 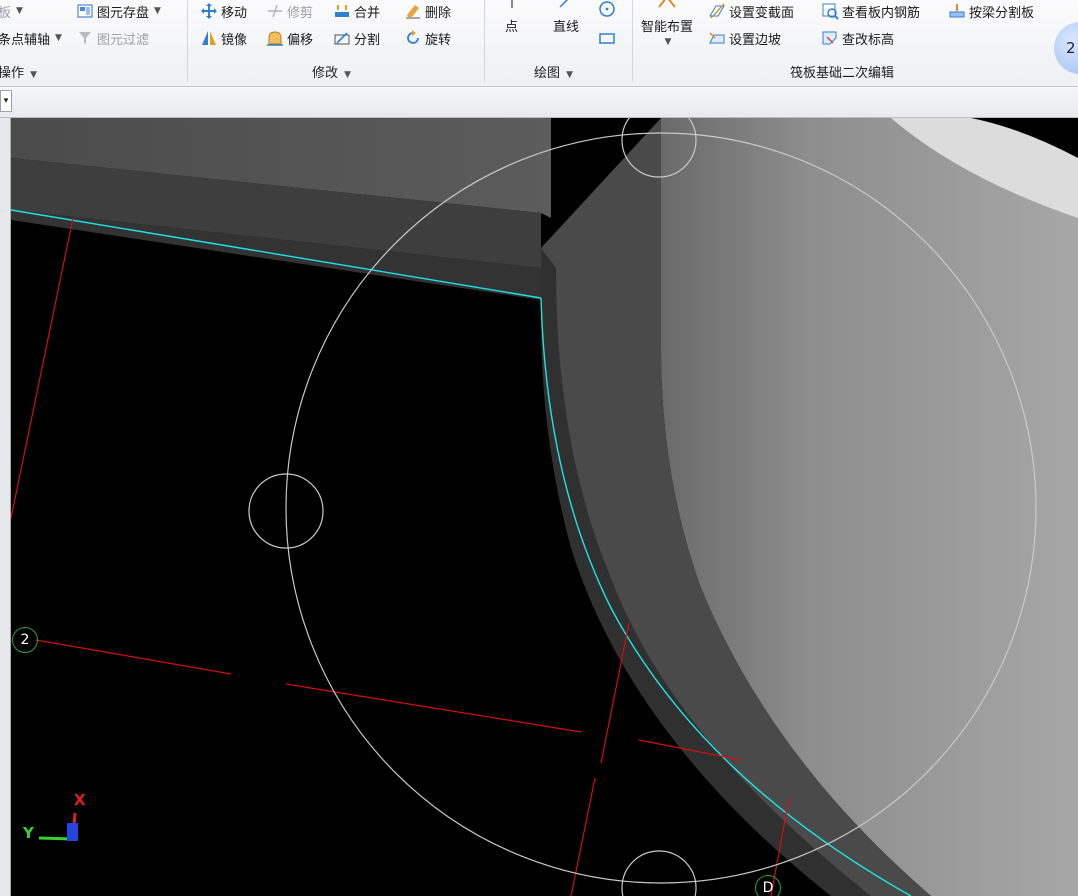 I want to click on split-button: 分割, so click(x=356, y=38).